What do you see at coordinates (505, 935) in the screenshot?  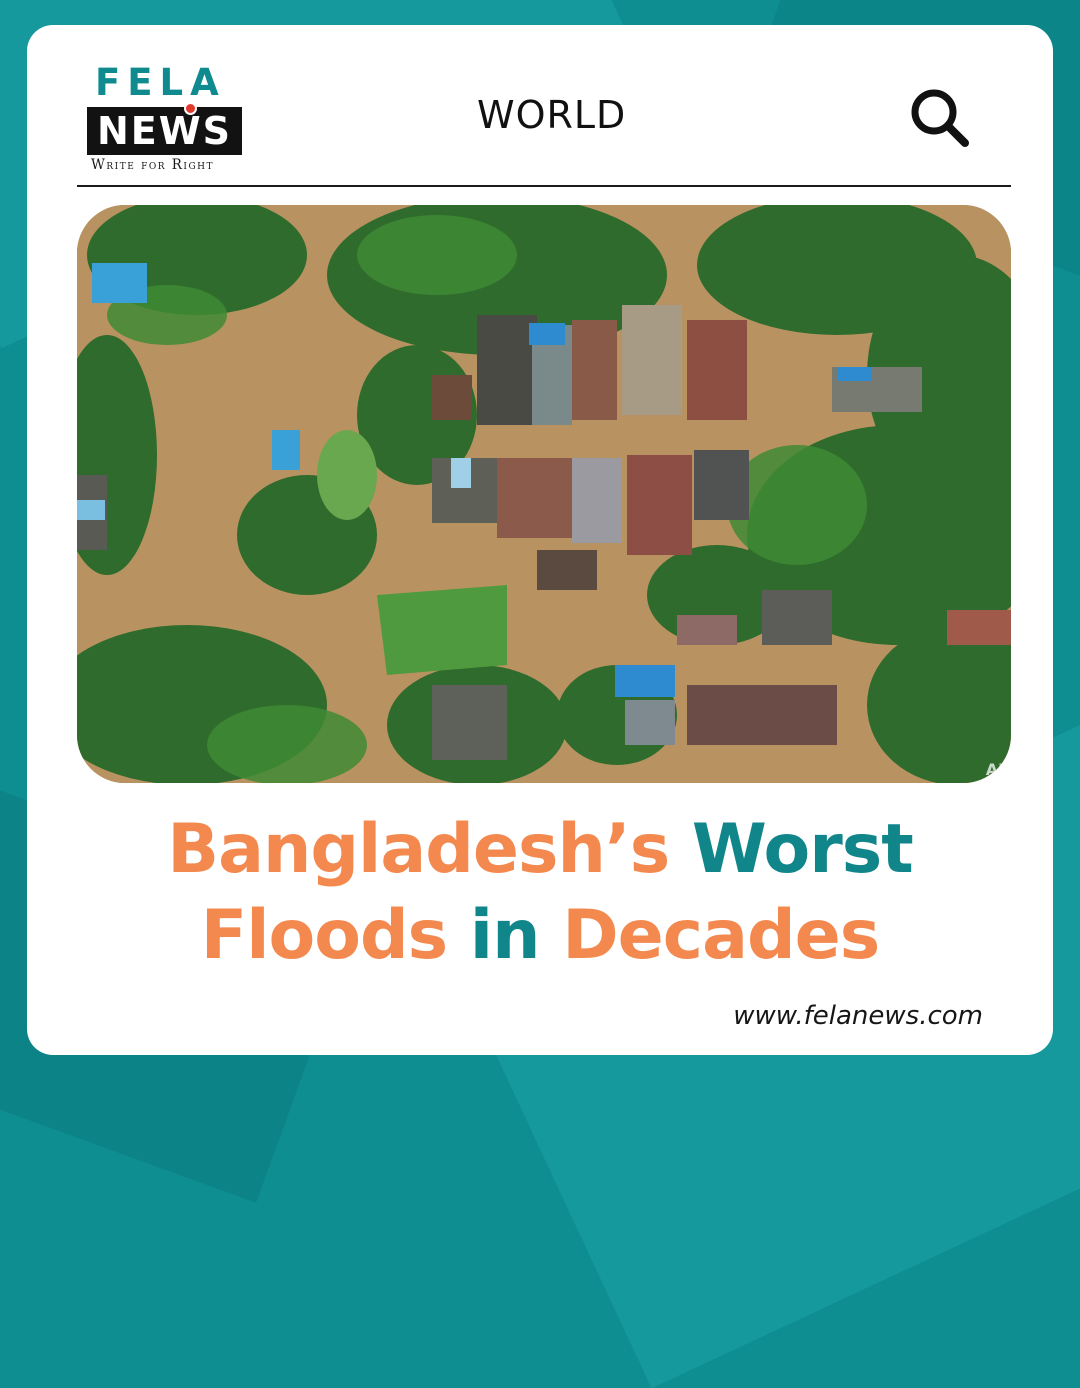 I see `headline-word: in` at bounding box center [505, 935].